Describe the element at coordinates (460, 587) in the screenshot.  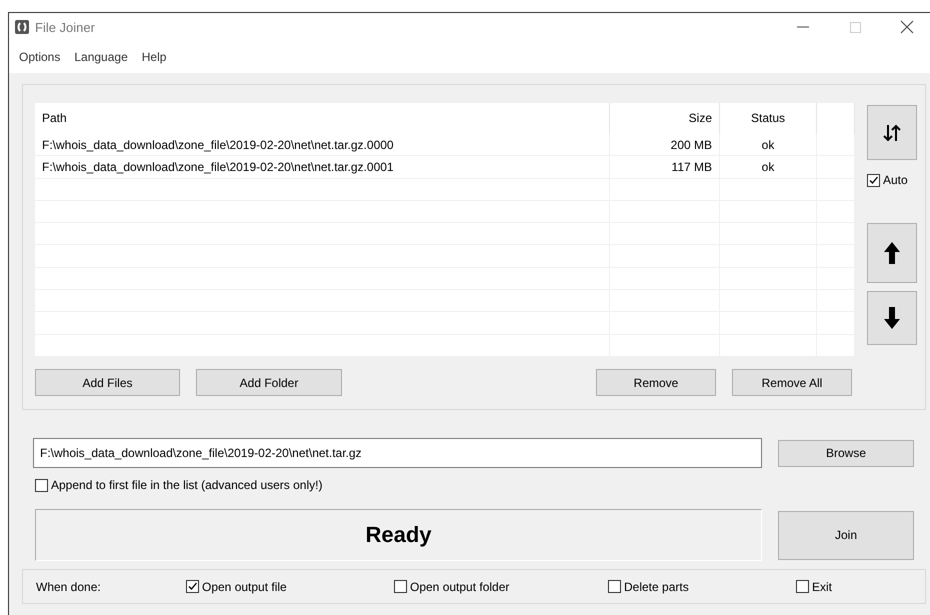
I see `checkbox-label: Open output folder` at that location.